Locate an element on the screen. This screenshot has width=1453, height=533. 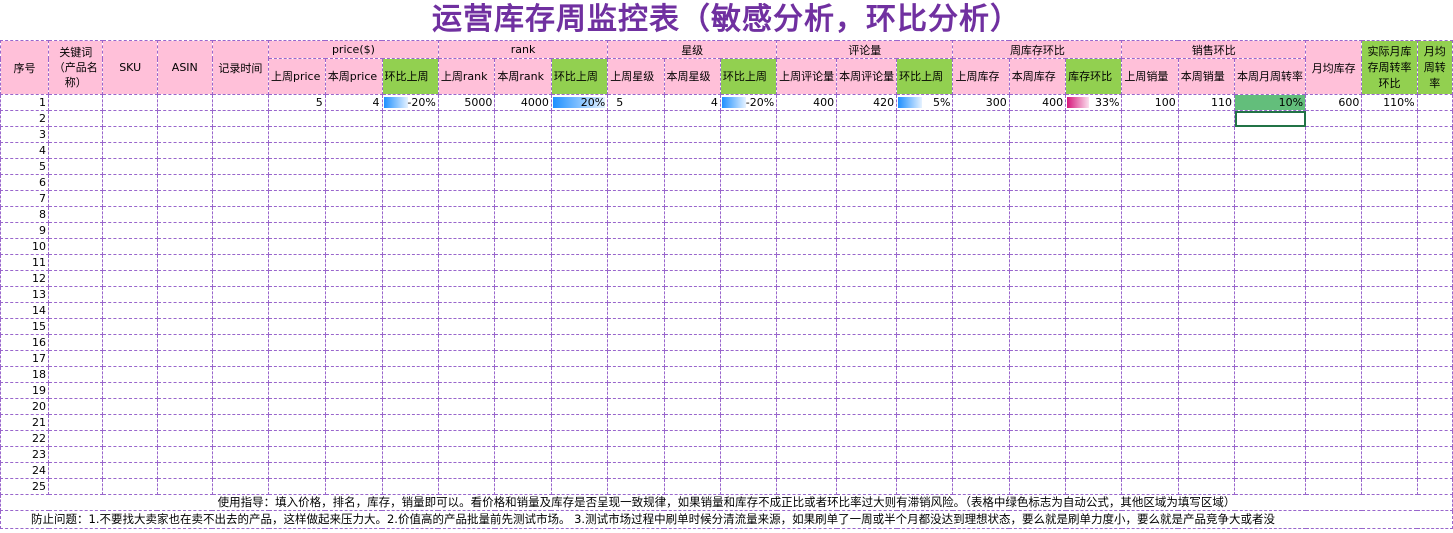
header-this-star: 本周星级 is located at coordinates (692, 76).